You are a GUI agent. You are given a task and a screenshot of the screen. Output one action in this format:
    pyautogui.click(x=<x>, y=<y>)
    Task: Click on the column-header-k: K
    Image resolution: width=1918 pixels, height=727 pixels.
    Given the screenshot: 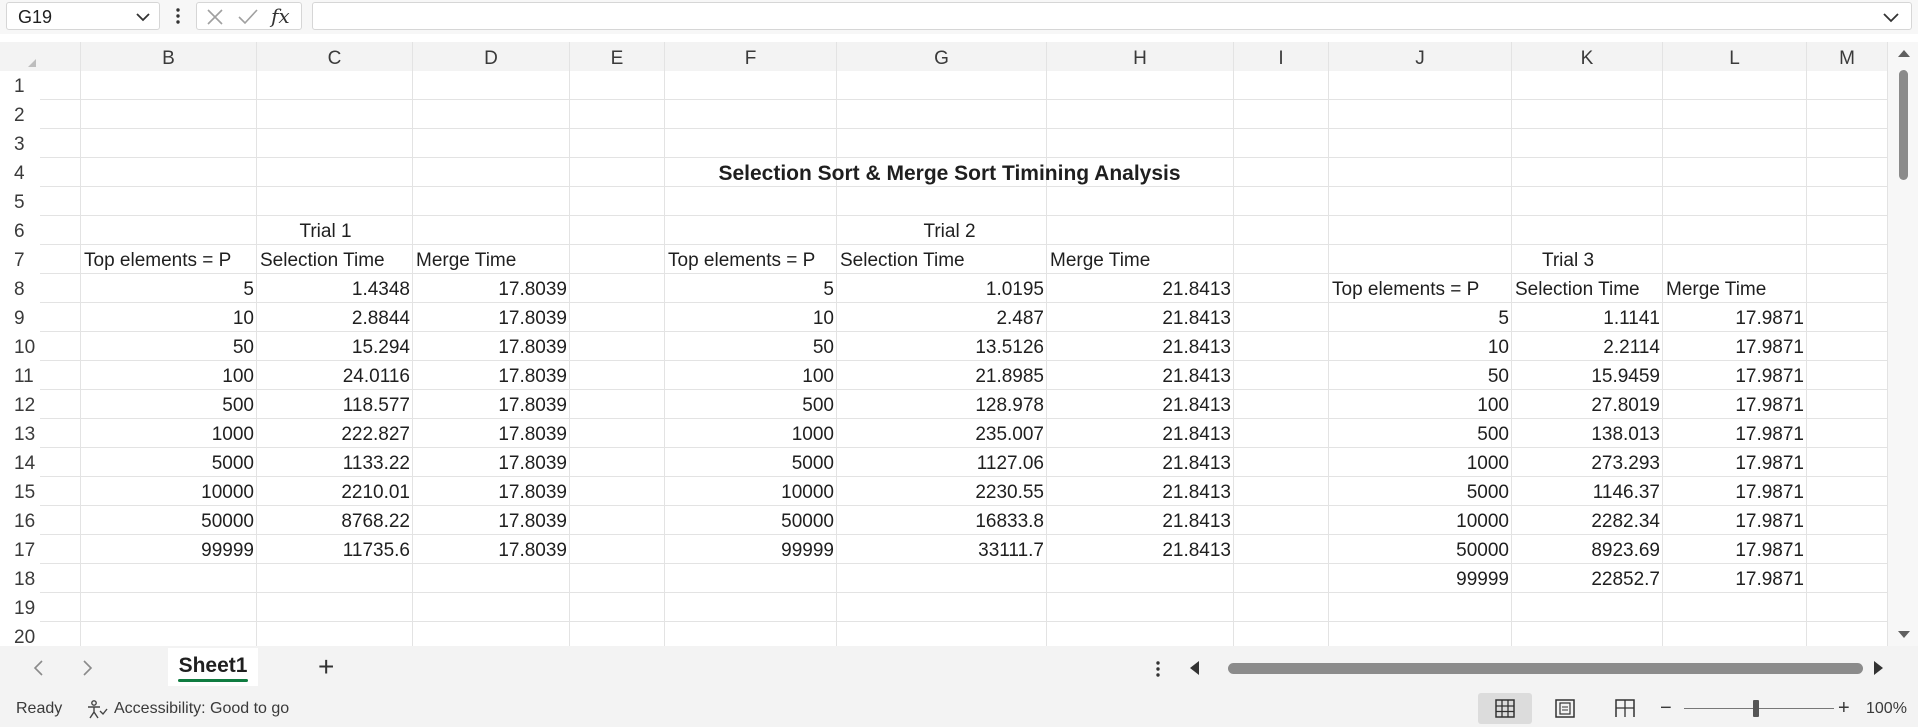 What is the action you would take?
    pyautogui.click(x=1587, y=56)
    